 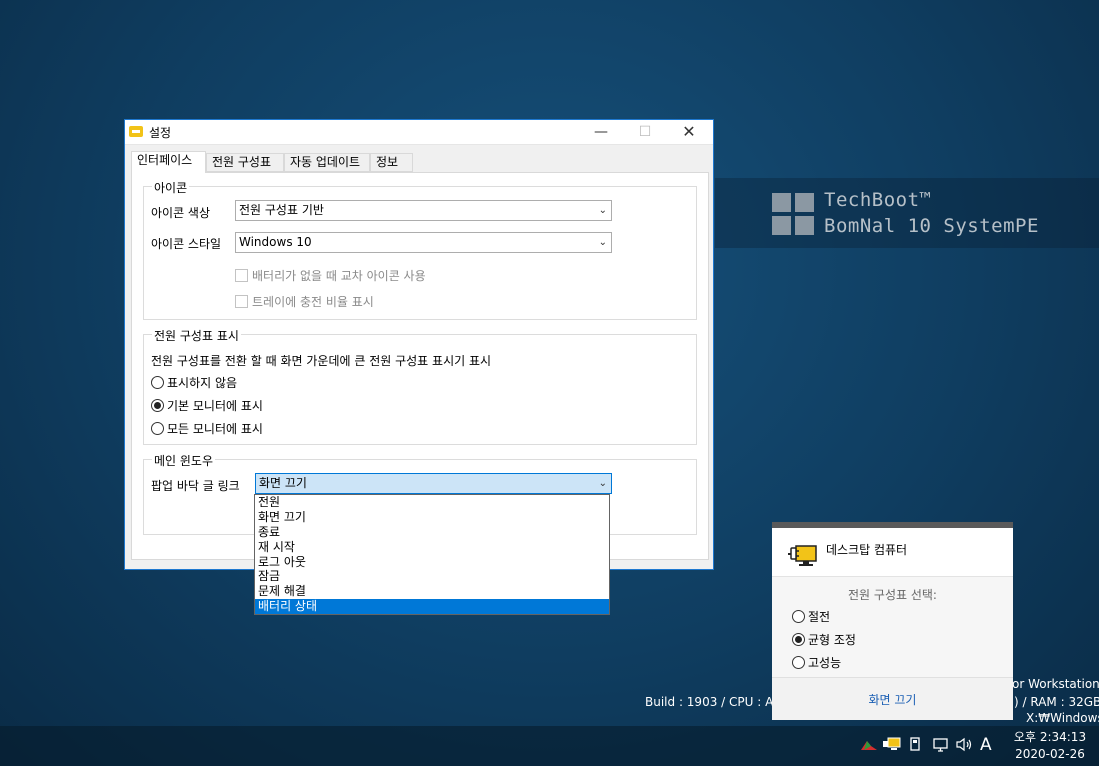 I want to click on dropdown-item-screen-off: 화면 끄기, so click(x=432, y=517).